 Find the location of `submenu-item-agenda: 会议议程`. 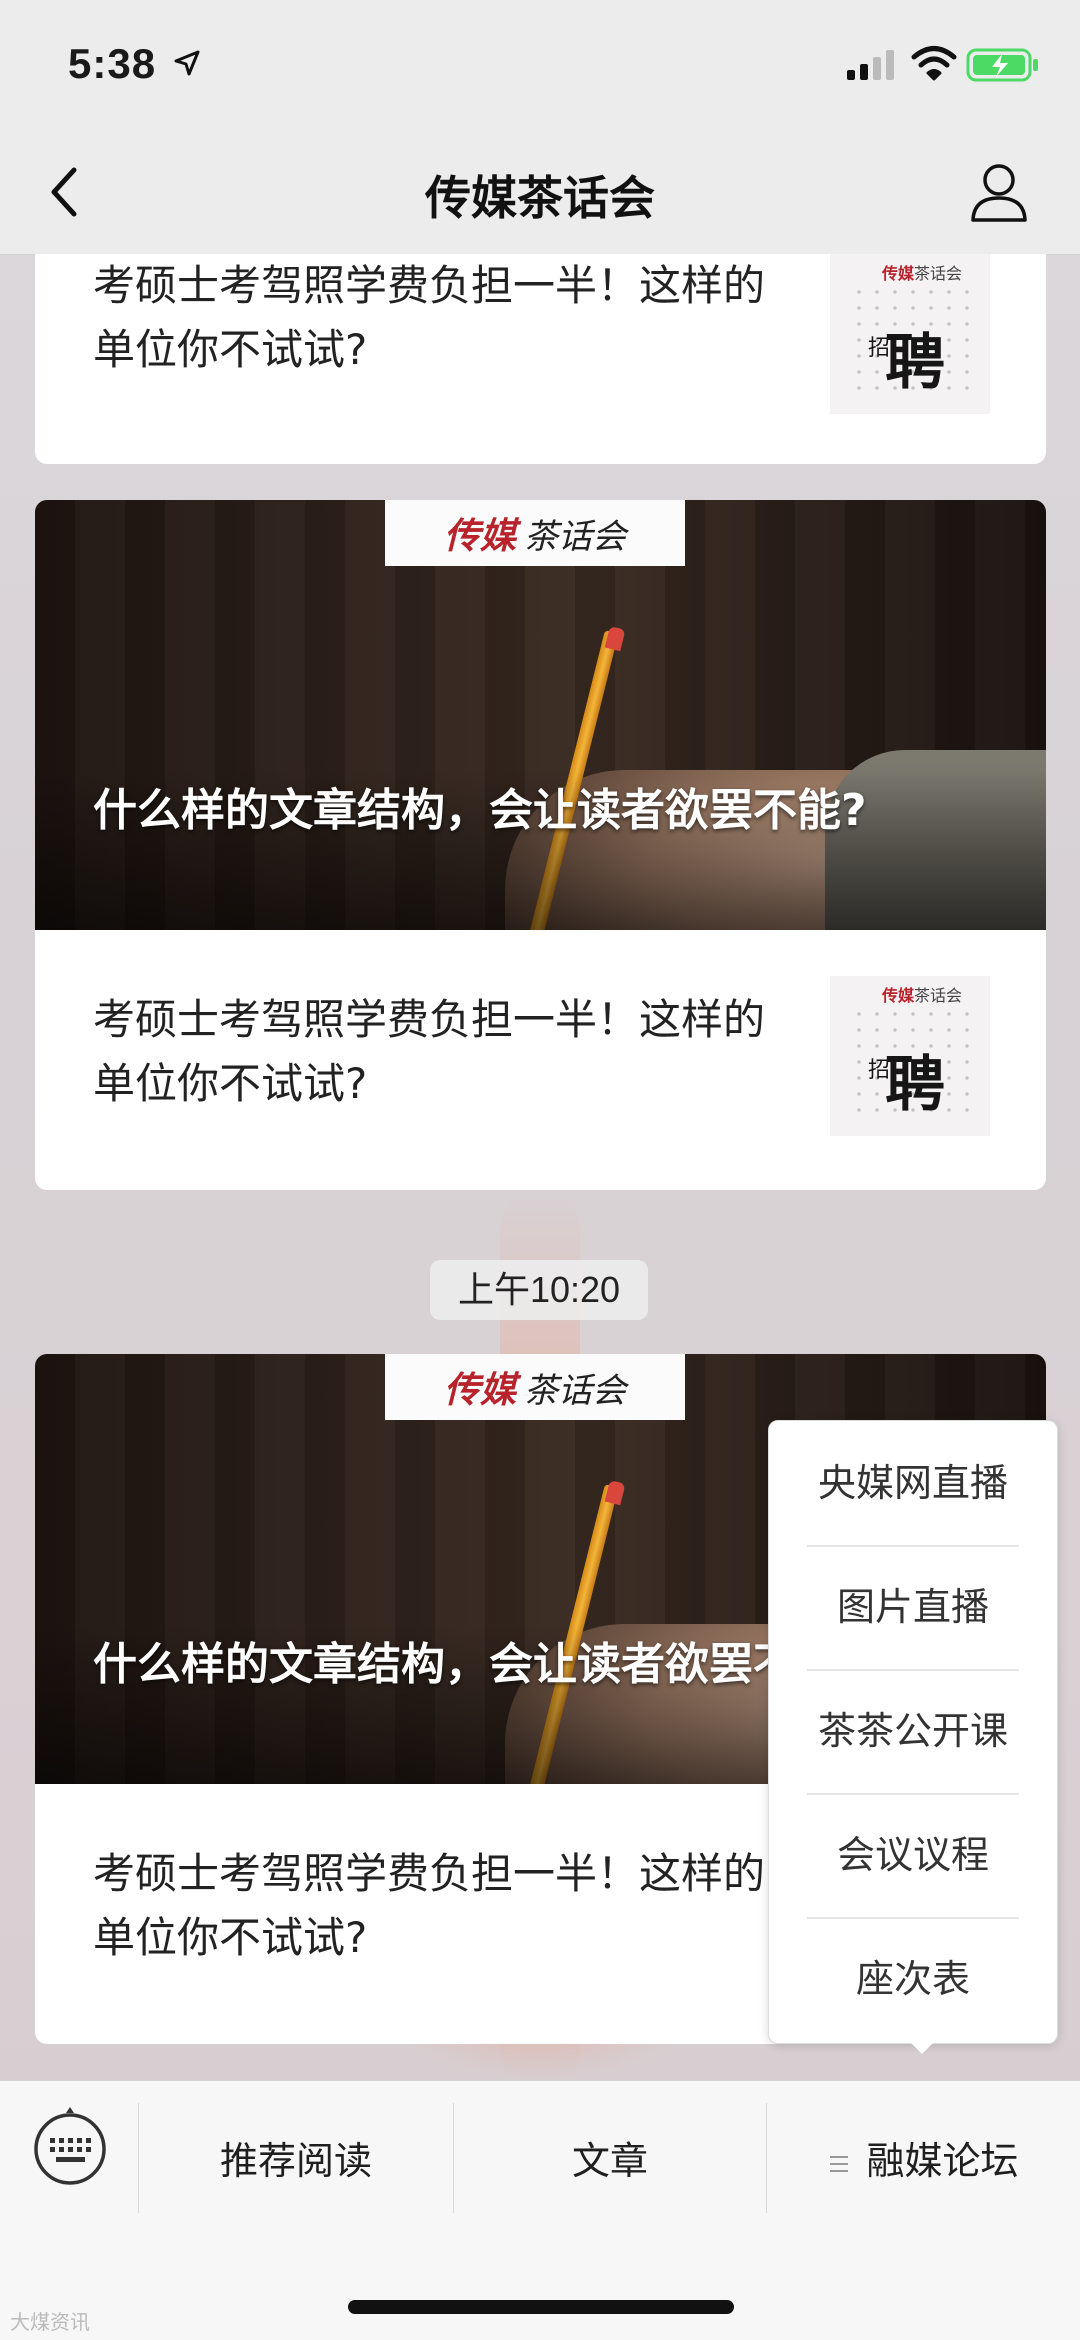

submenu-item-agenda: 会议议程 is located at coordinates (913, 1856).